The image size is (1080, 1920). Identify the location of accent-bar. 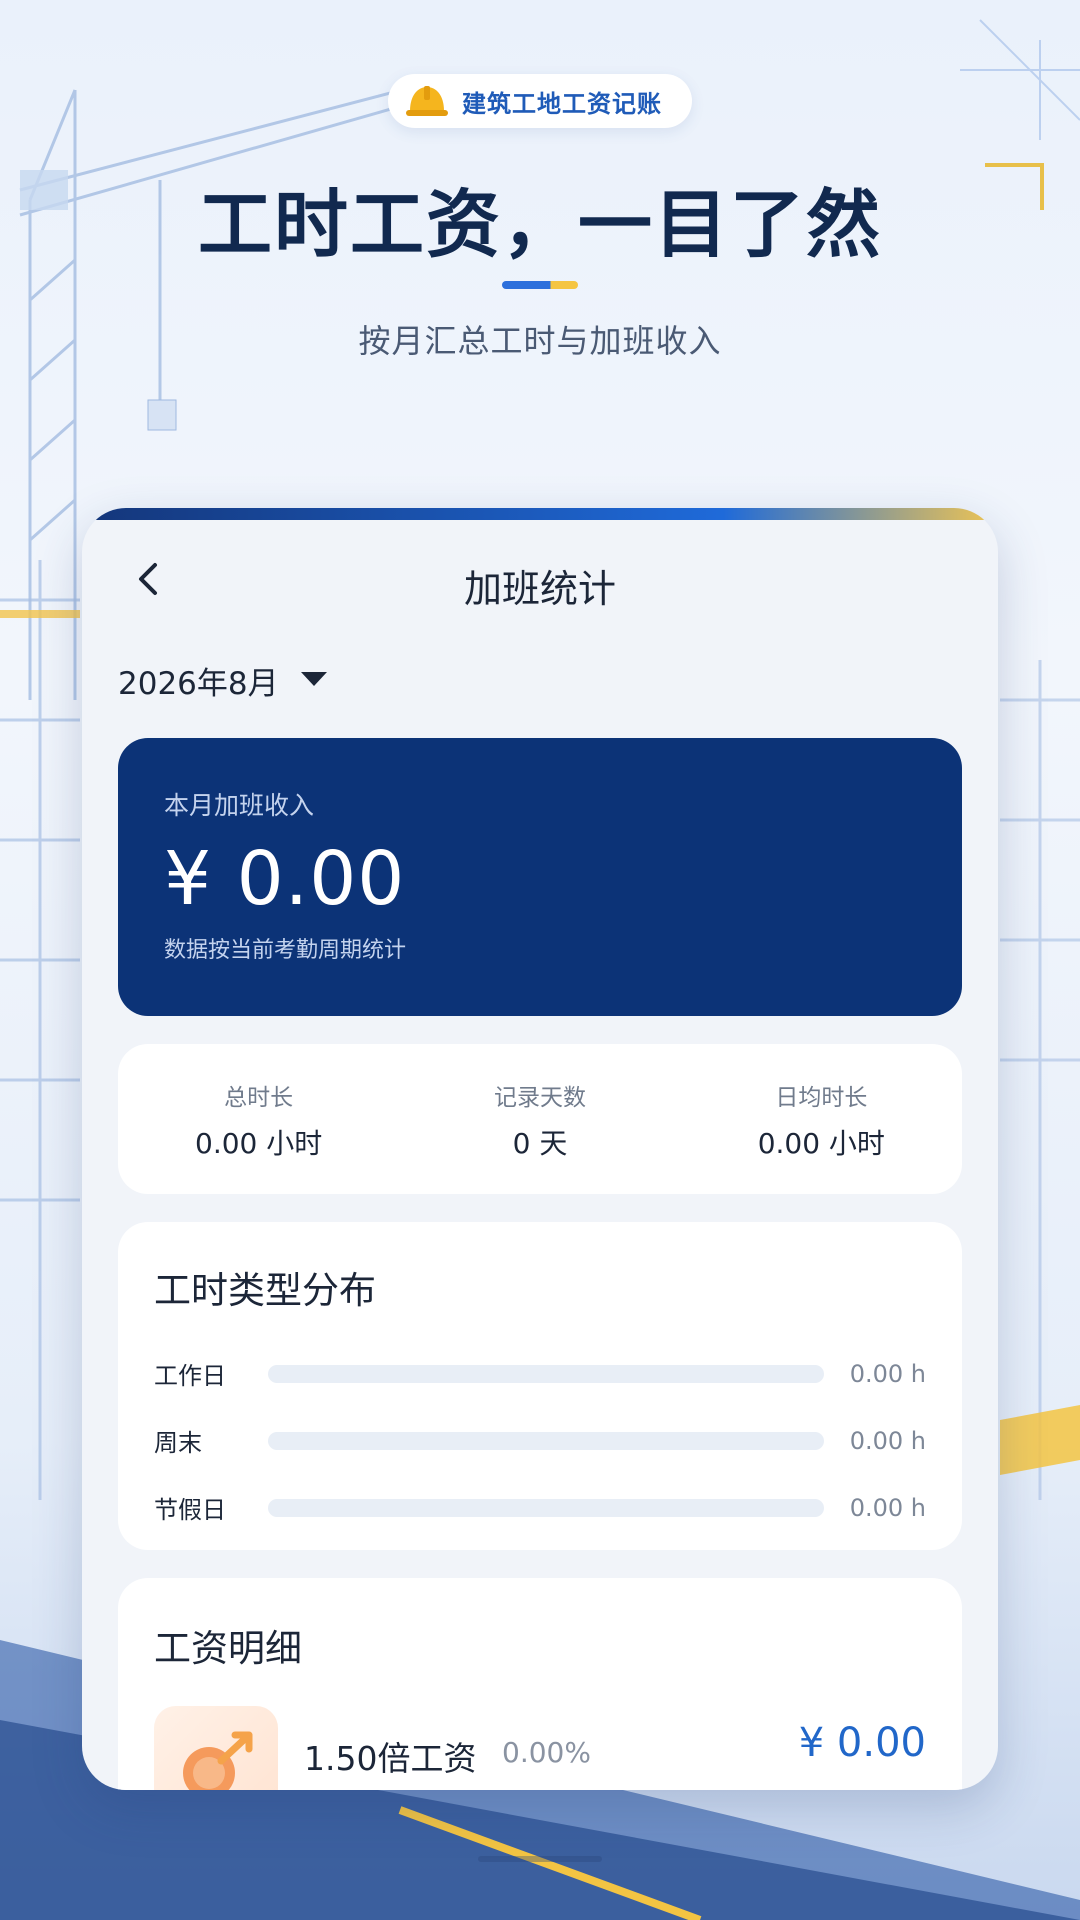
(540, 514).